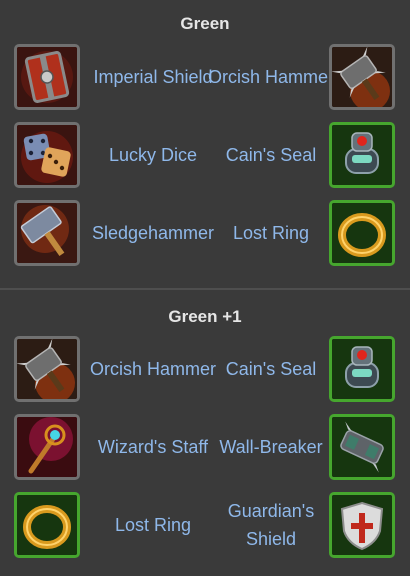 The height and width of the screenshot is (576, 410). Describe the element at coordinates (205, 23) in the screenshot. I see `section-title: Green` at that location.